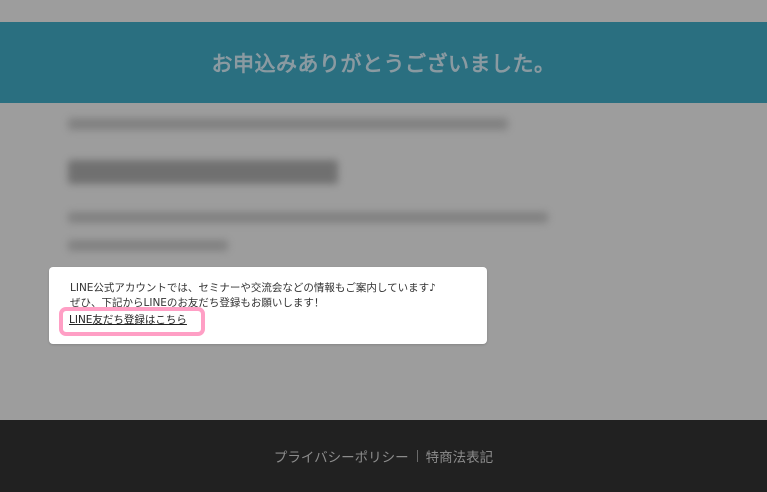  Describe the element at coordinates (341, 456) in the screenshot. I see `privacy-policy-link: プライバシーポリシー` at that location.